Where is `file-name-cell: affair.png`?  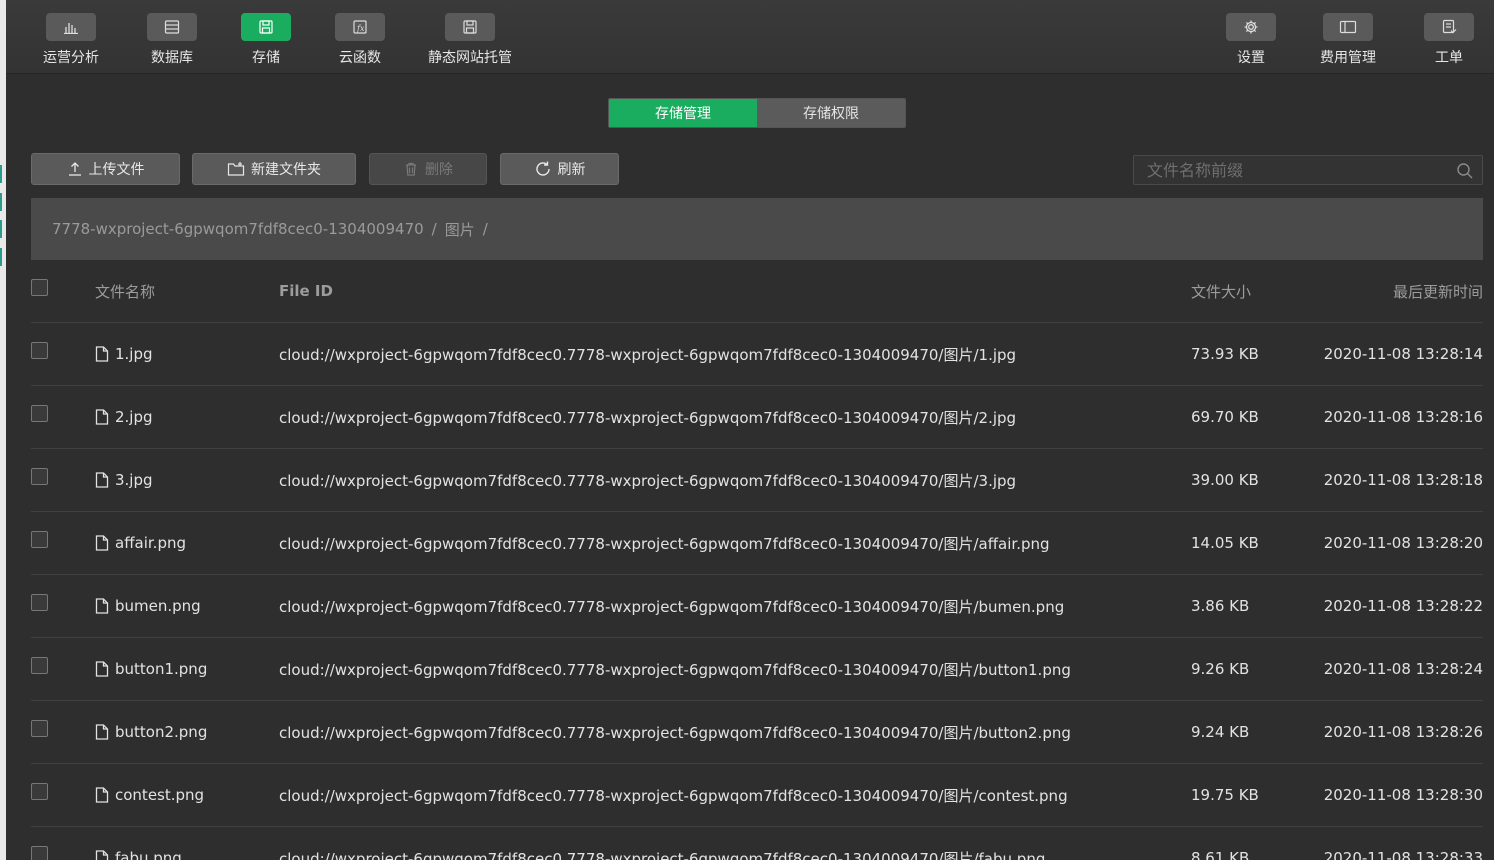 file-name-cell: affair.png is located at coordinates (140, 543).